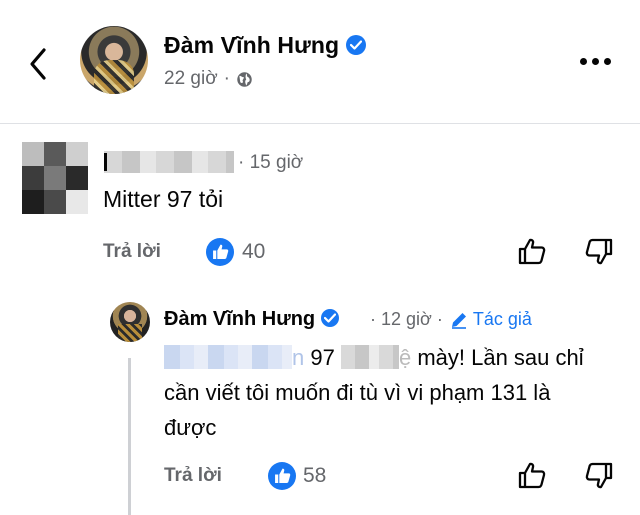  I want to click on back-arrow-icon, so click(39, 64).